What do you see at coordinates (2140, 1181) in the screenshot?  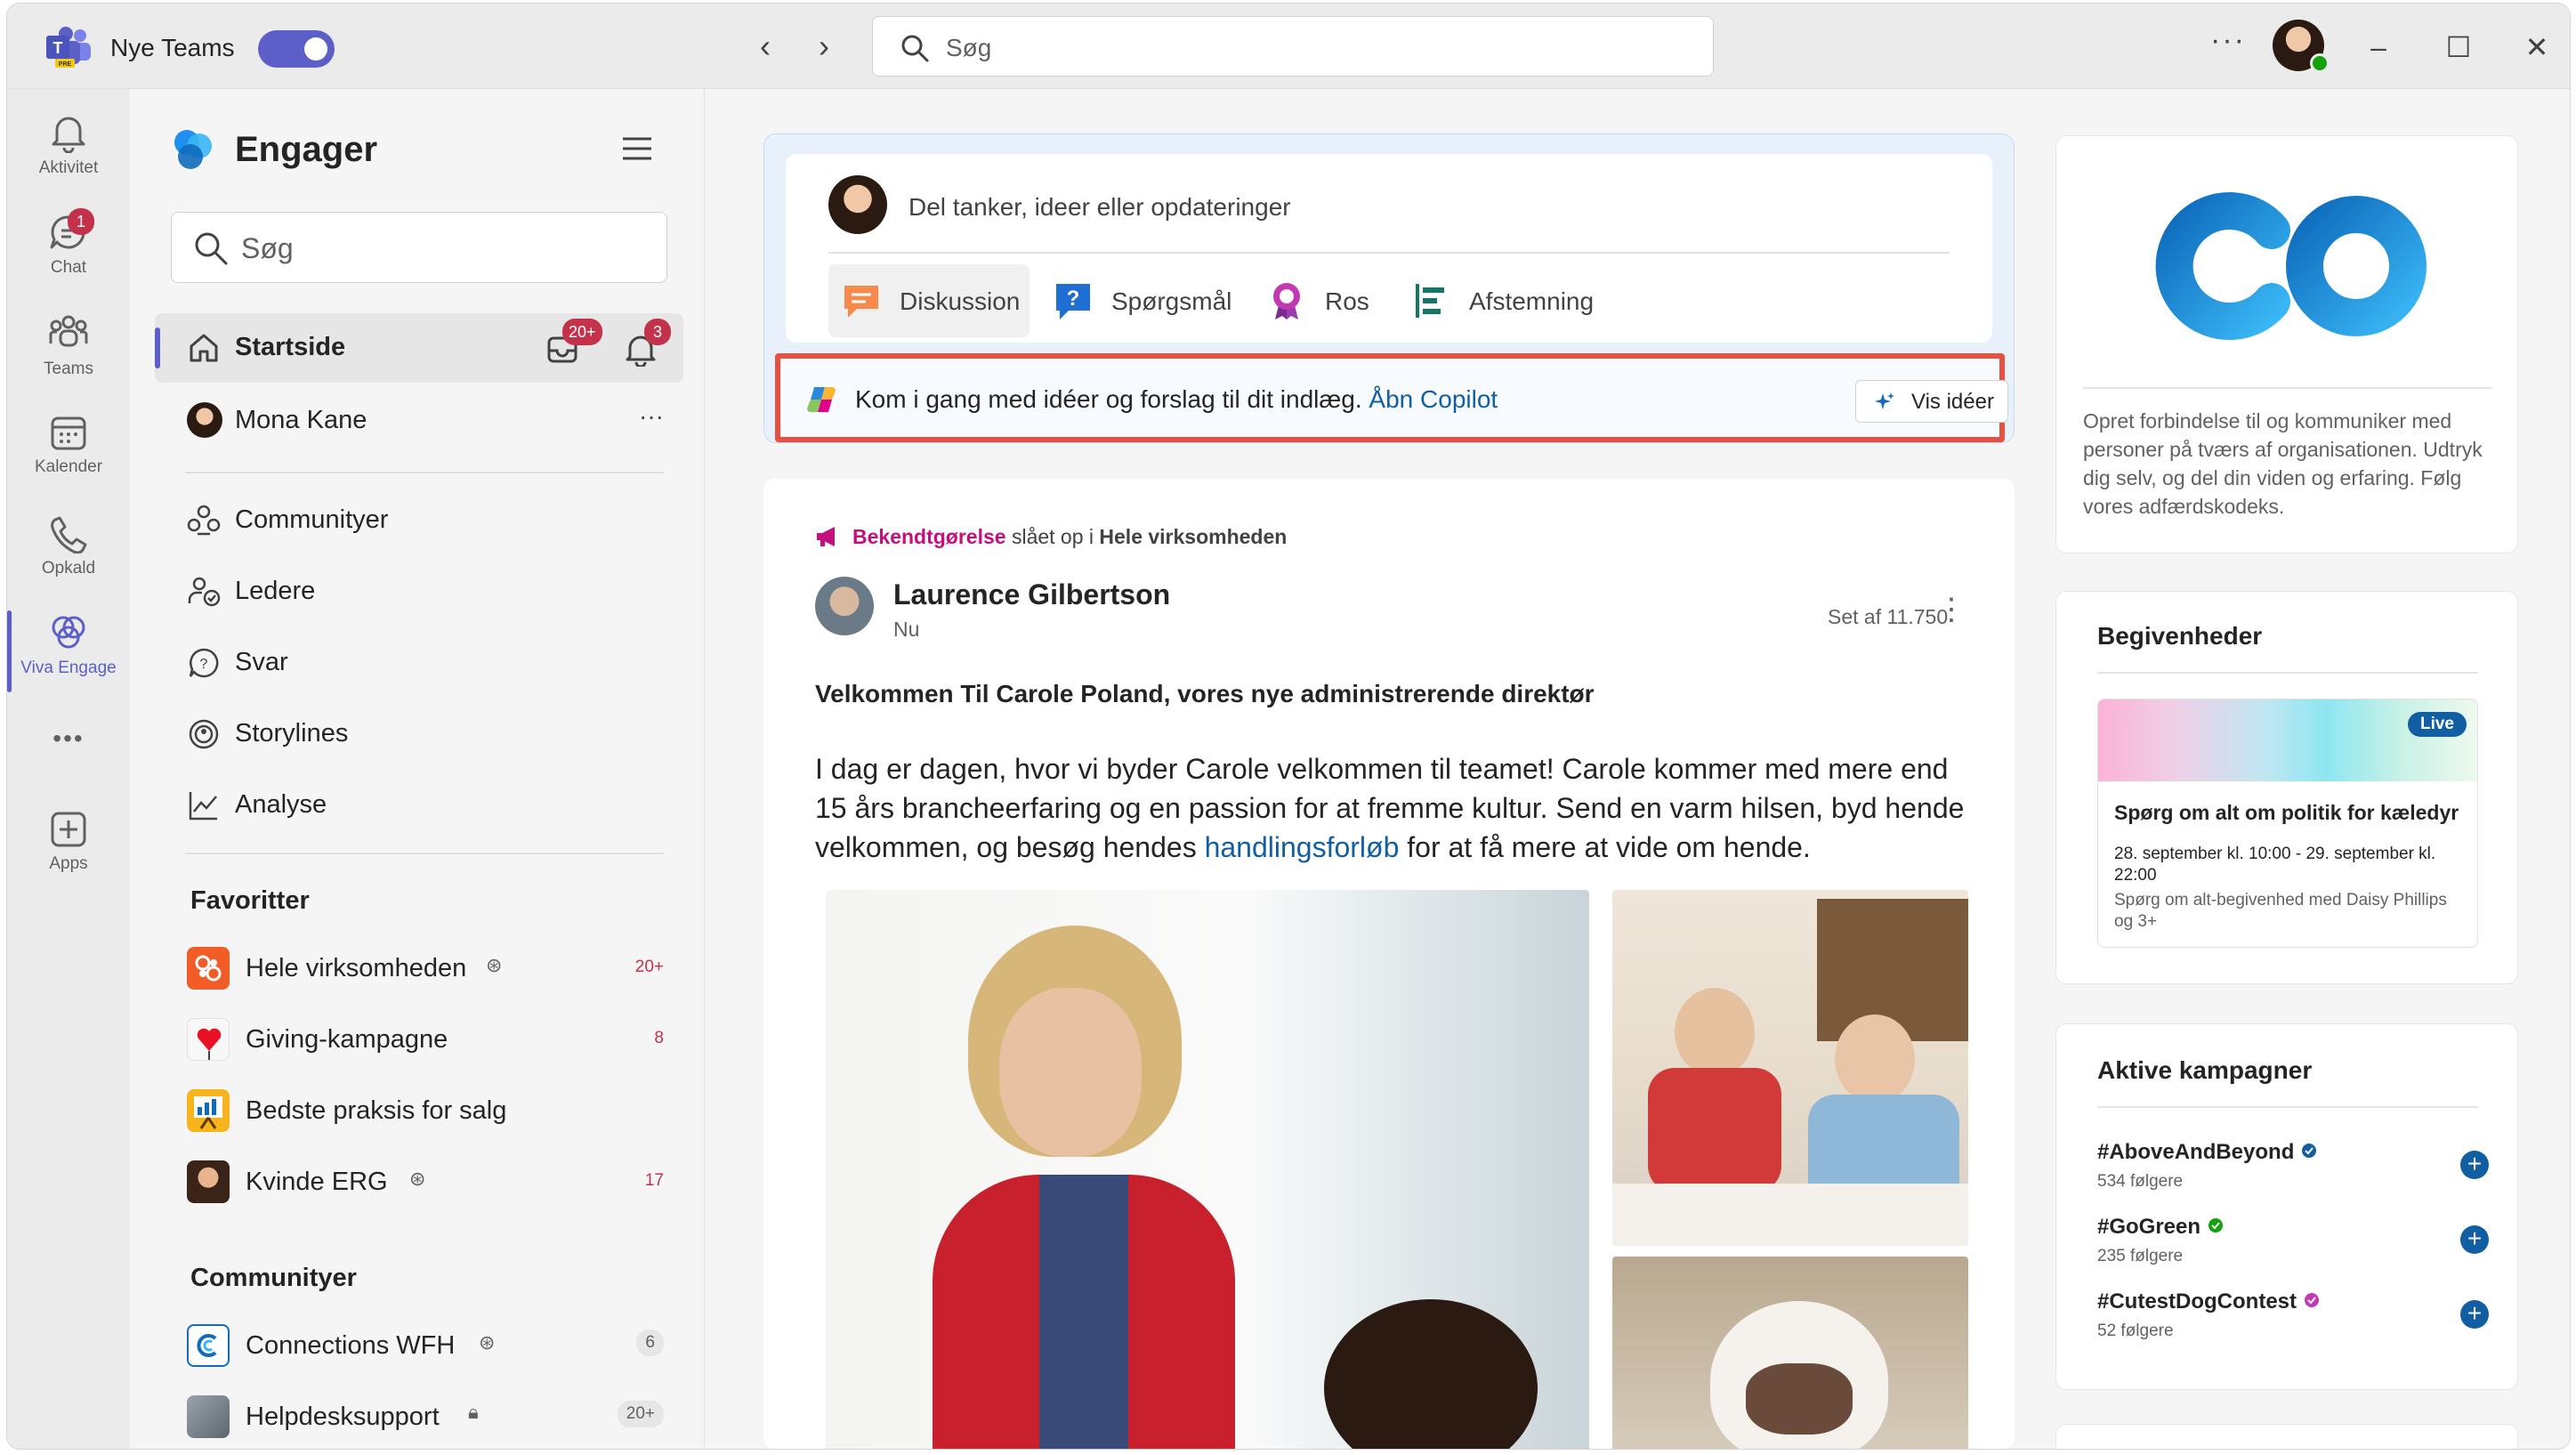 I see `campaign-followers: 534 følgere` at bounding box center [2140, 1181].